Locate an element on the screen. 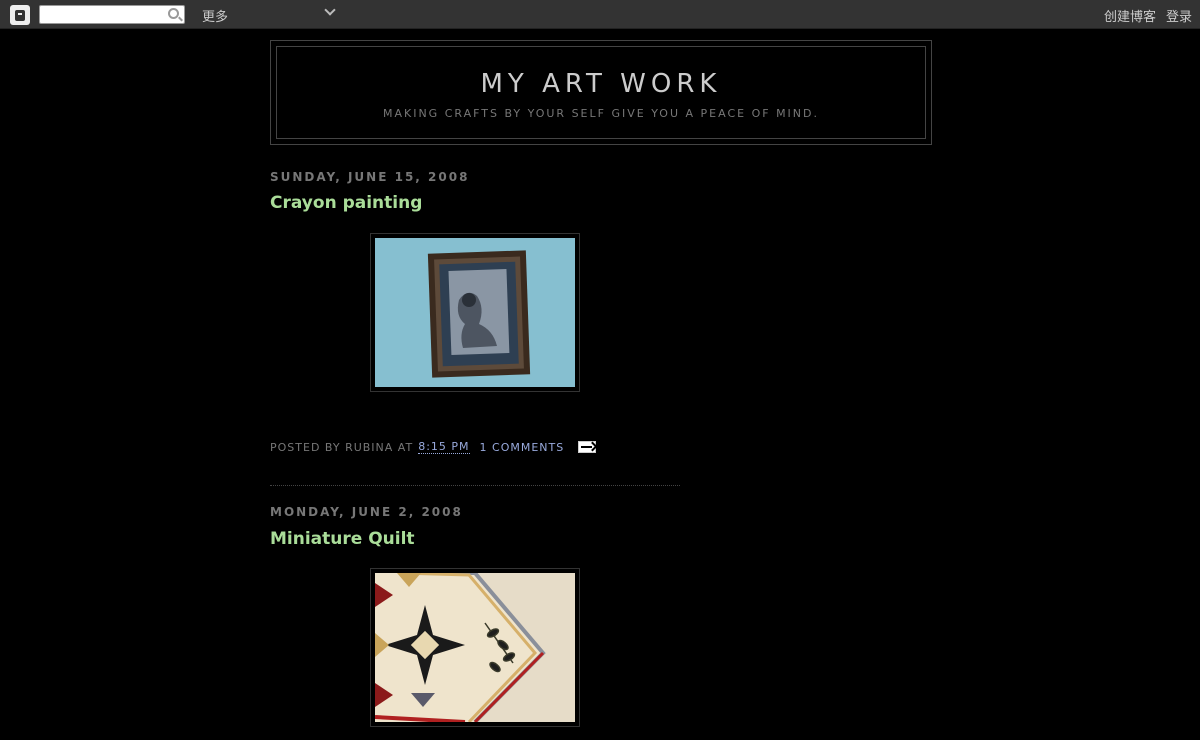 This screenshot has height=740, width=1200. create-blog-link: 创建博客 is located at coordinates (1130, 15).